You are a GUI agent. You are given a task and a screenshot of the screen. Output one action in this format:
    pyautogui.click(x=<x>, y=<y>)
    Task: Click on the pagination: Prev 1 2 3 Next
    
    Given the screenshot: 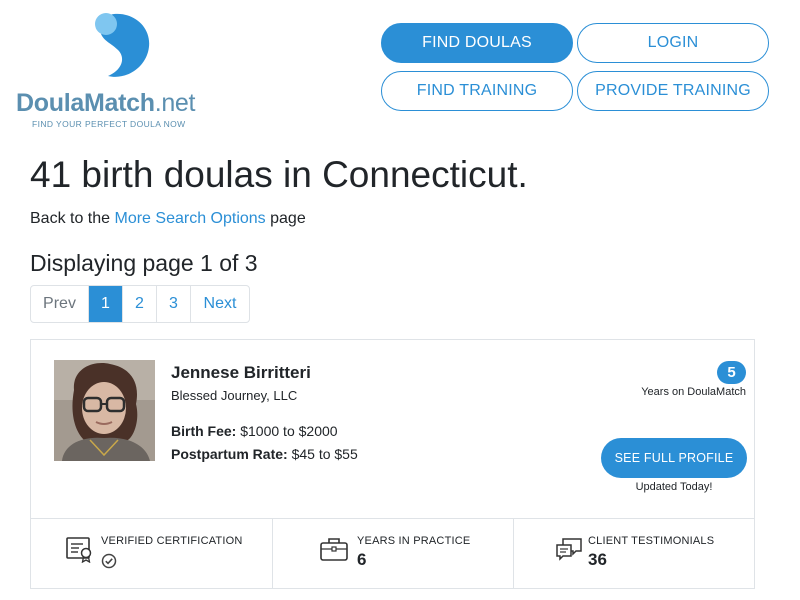 What is the action you would take?
    pyautogui.click(x=140, y=304)
    